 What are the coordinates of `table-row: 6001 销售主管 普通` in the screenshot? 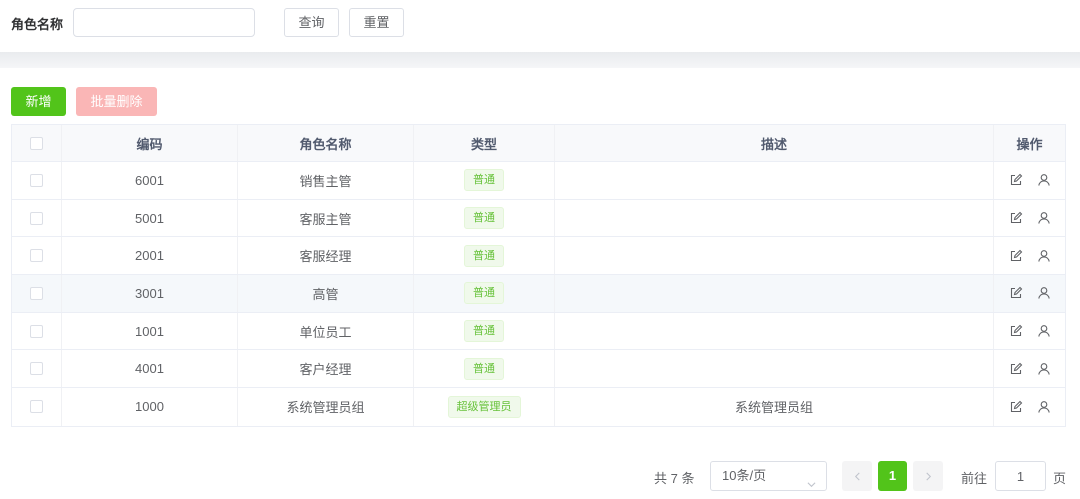 It's located at (538, 181).